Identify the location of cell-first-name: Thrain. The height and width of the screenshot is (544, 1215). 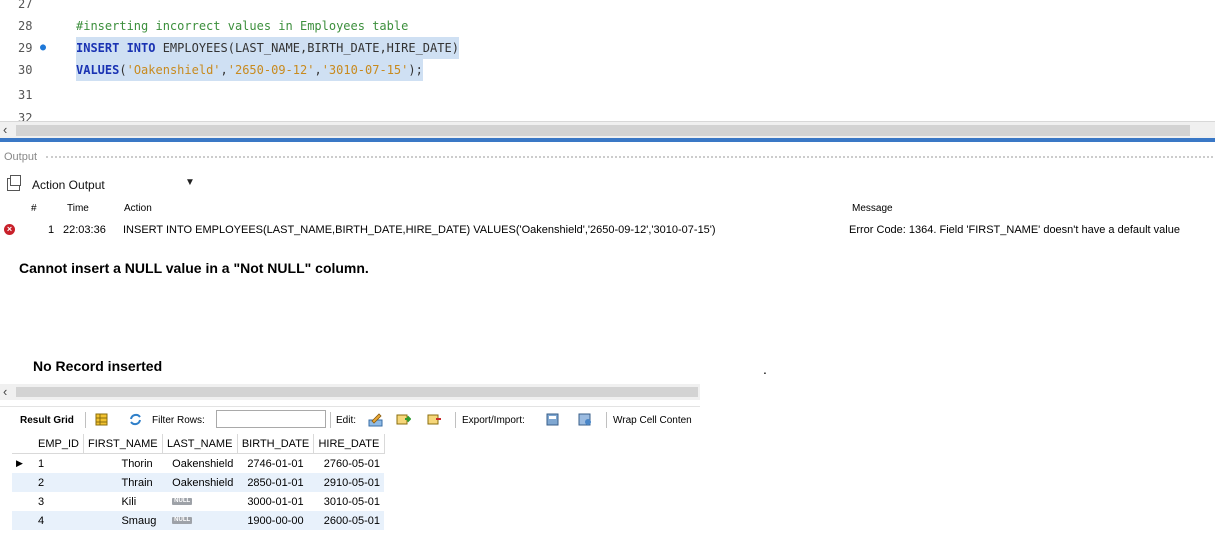
(123, 482).